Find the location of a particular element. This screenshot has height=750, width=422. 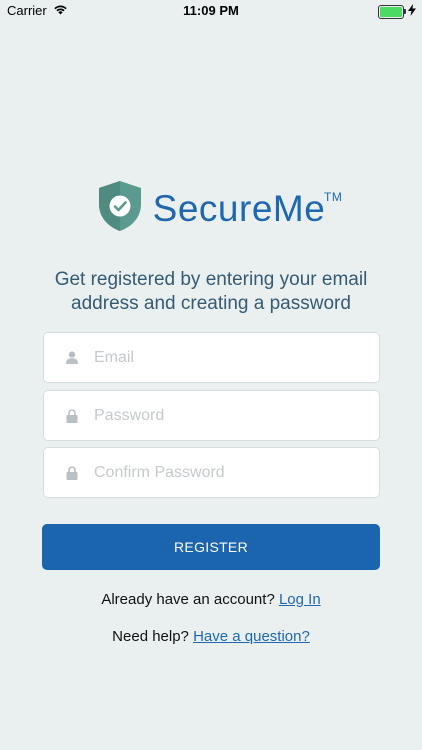

email-field is located at coordinates (211, 357).